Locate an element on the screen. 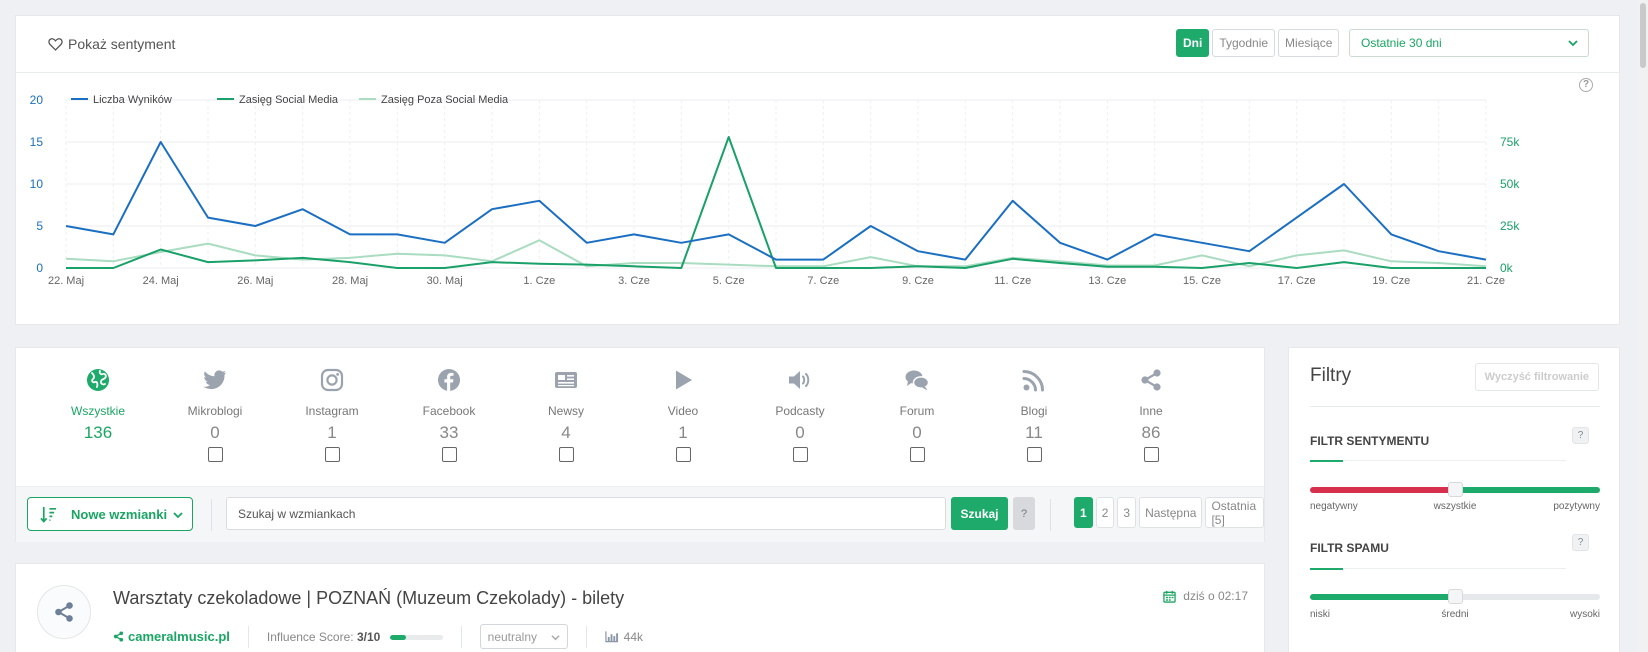 This screenshot has height=652, width=1648. channel-video: Video 1 is located at coordinates (683, 415).